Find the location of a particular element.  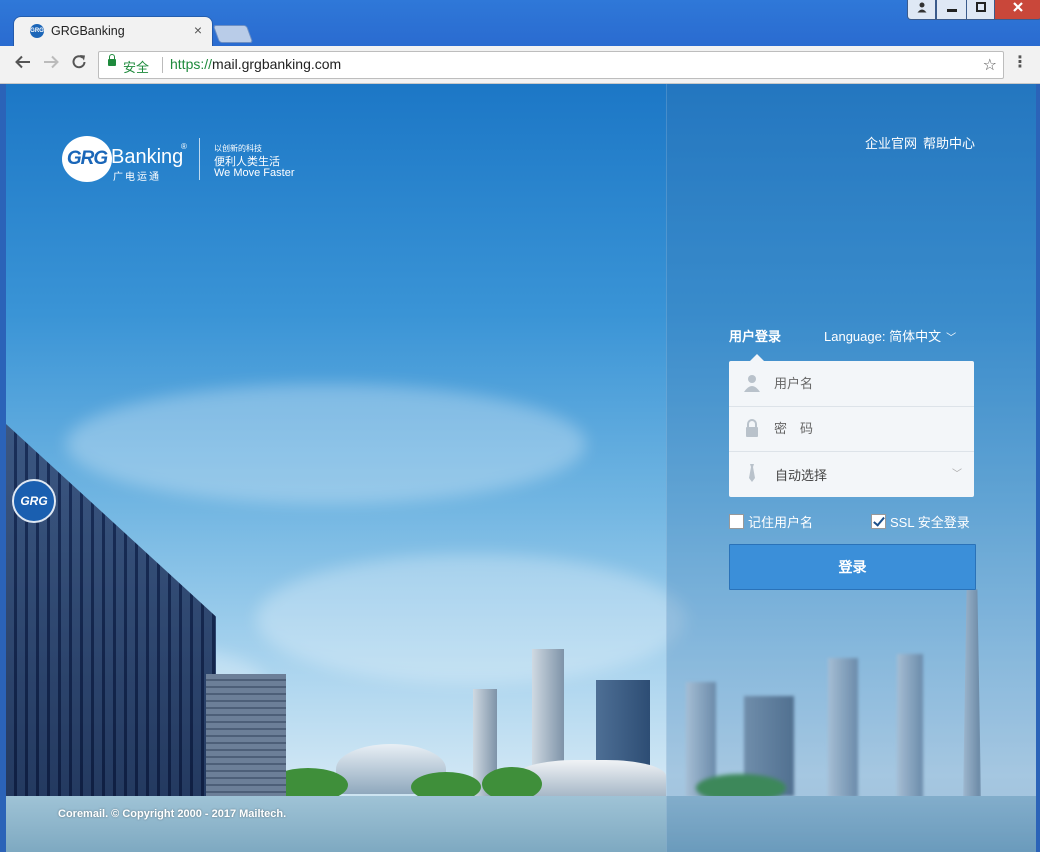

window-user-button is located at coordinates (921, 10).